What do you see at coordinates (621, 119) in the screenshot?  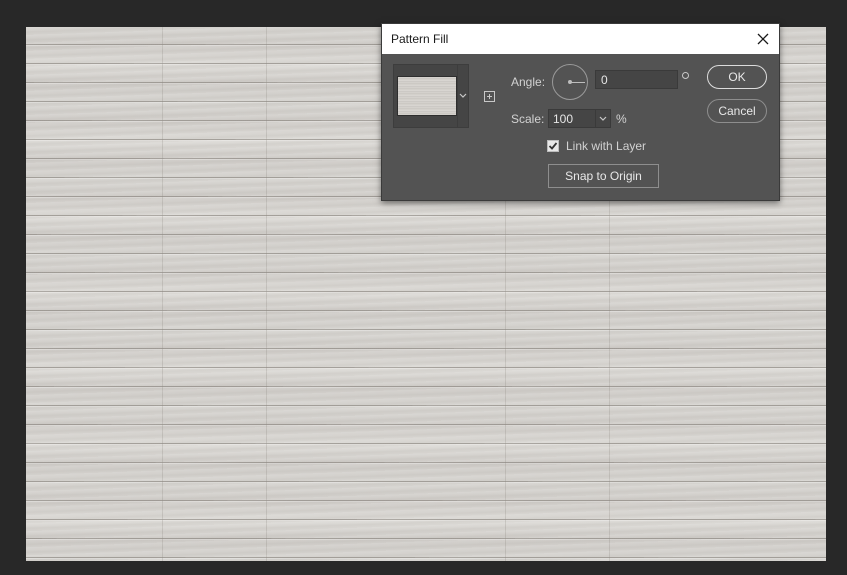 I see `percent-symbol: %` at bounding box center [621, 119].